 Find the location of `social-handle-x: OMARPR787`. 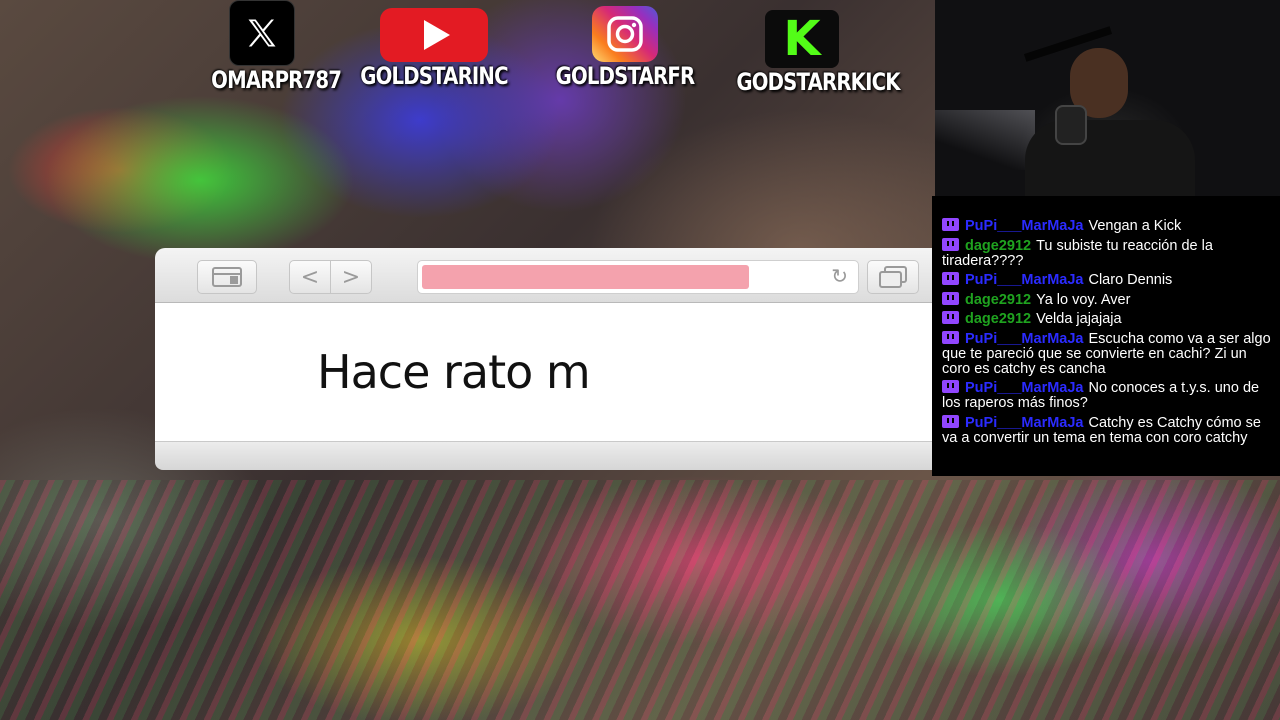

social-handle-x: OMARPR787 is located at coordinates (276, 80).